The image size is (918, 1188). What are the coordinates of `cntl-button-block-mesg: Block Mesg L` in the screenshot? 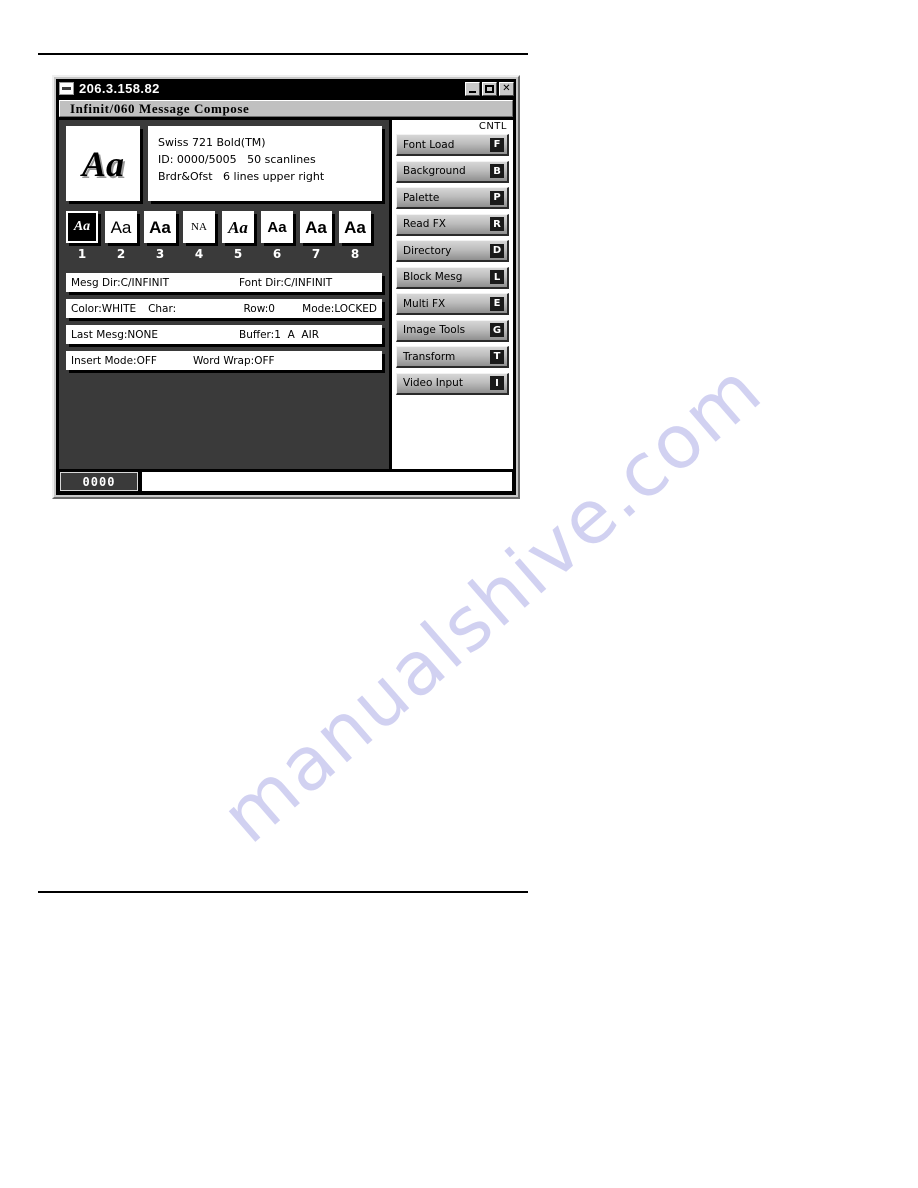 It's located at (452, 277).